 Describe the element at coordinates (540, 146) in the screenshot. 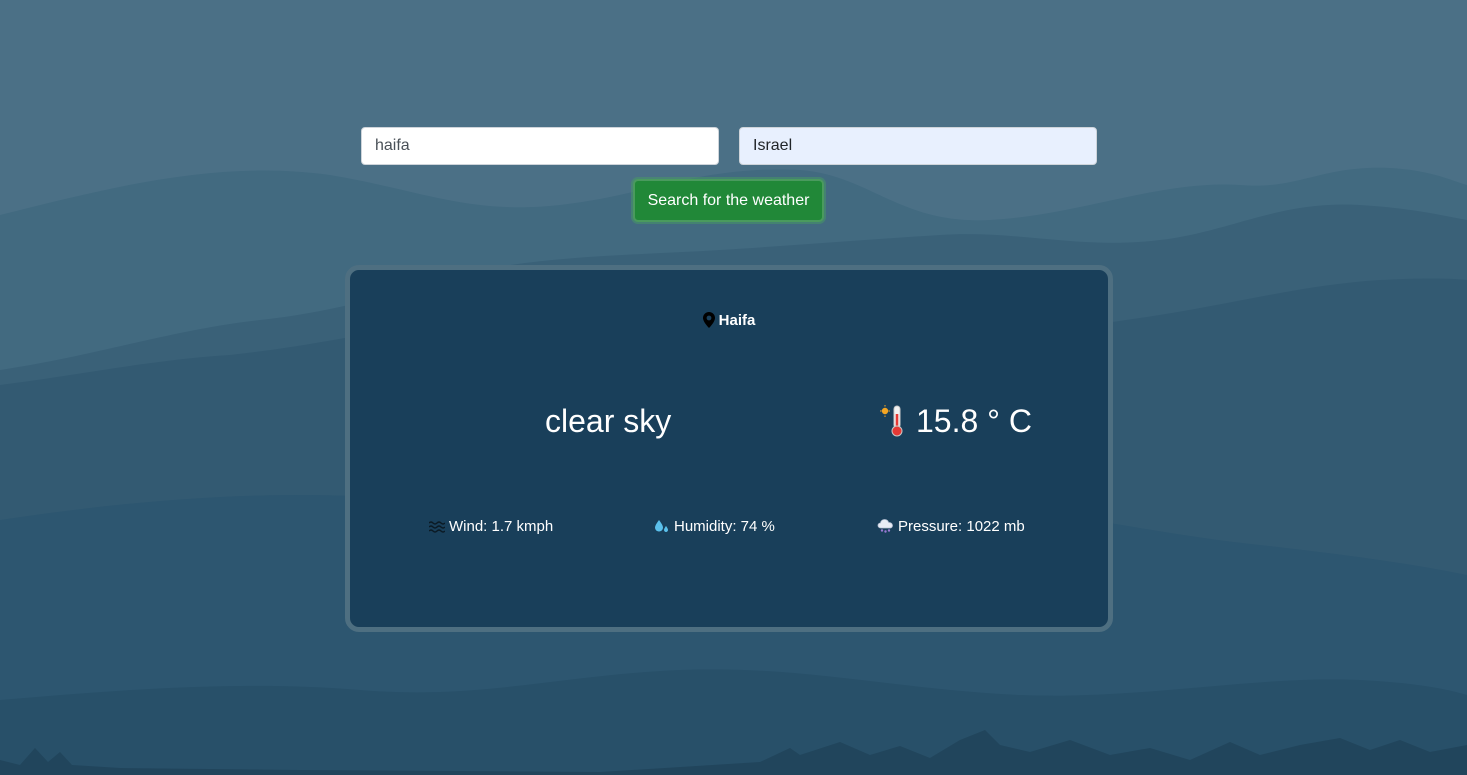

I see `city-input` at that location.